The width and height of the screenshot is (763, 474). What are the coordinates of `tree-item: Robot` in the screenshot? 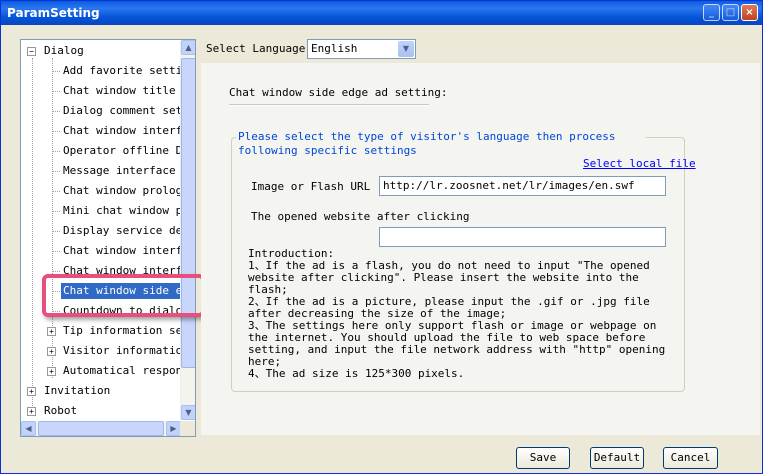 It's located at (60, 411).